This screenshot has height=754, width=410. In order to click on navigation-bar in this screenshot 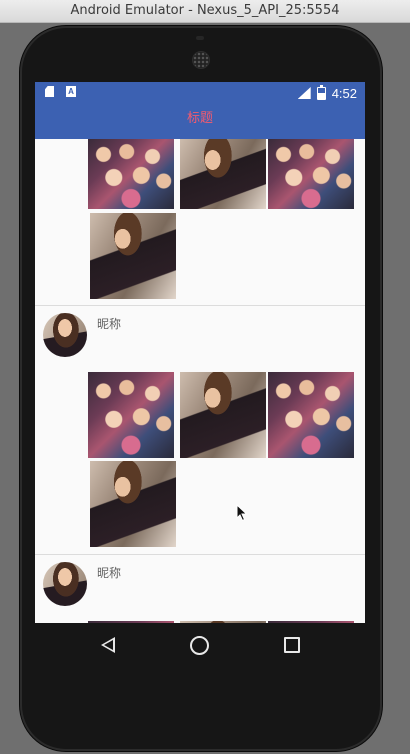, I will do `click(200, 646)`.